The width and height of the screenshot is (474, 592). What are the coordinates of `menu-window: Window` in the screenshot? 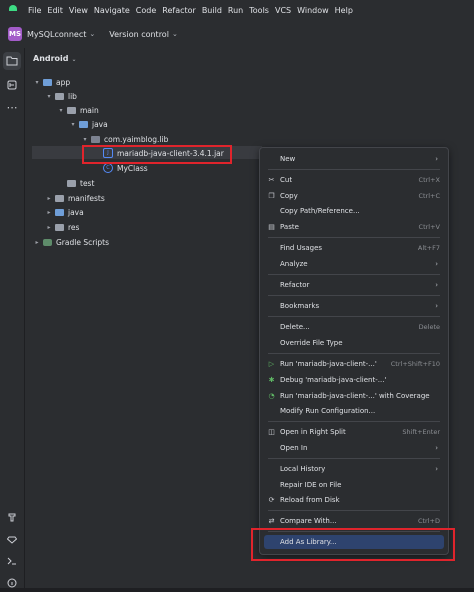 It's located at (313, 10).